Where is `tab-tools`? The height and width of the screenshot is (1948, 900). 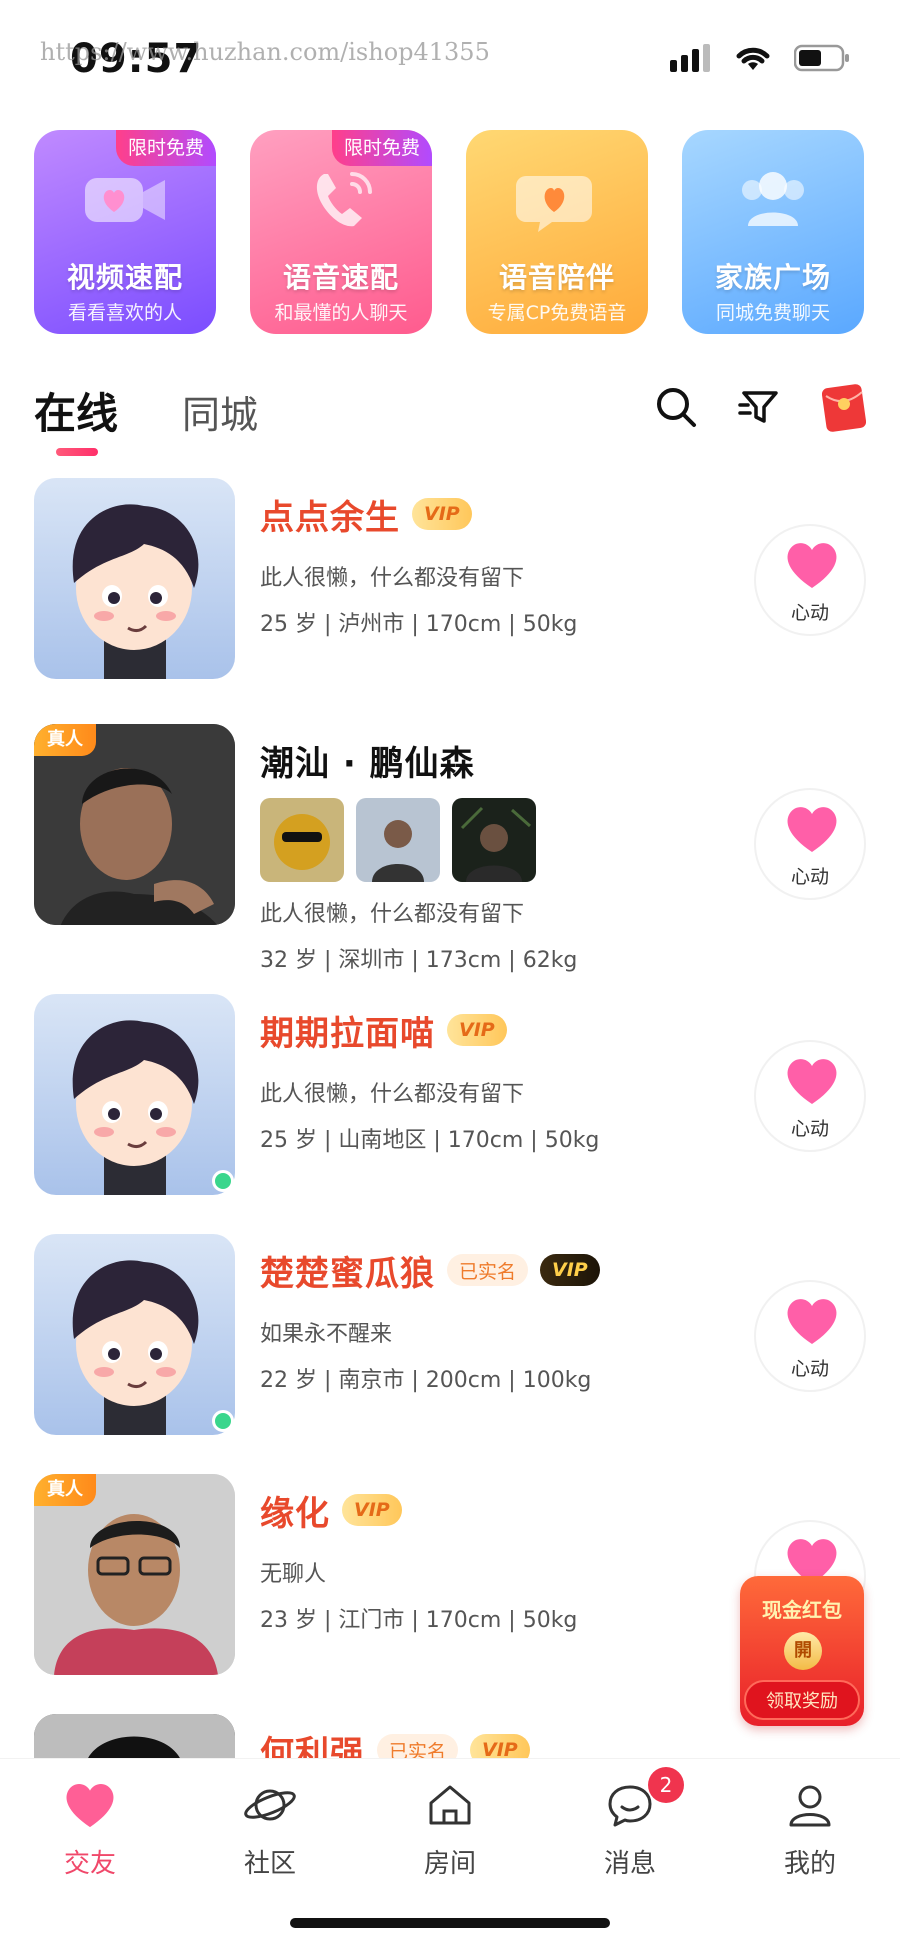
tab-tools is located at coordinates (760, 409).